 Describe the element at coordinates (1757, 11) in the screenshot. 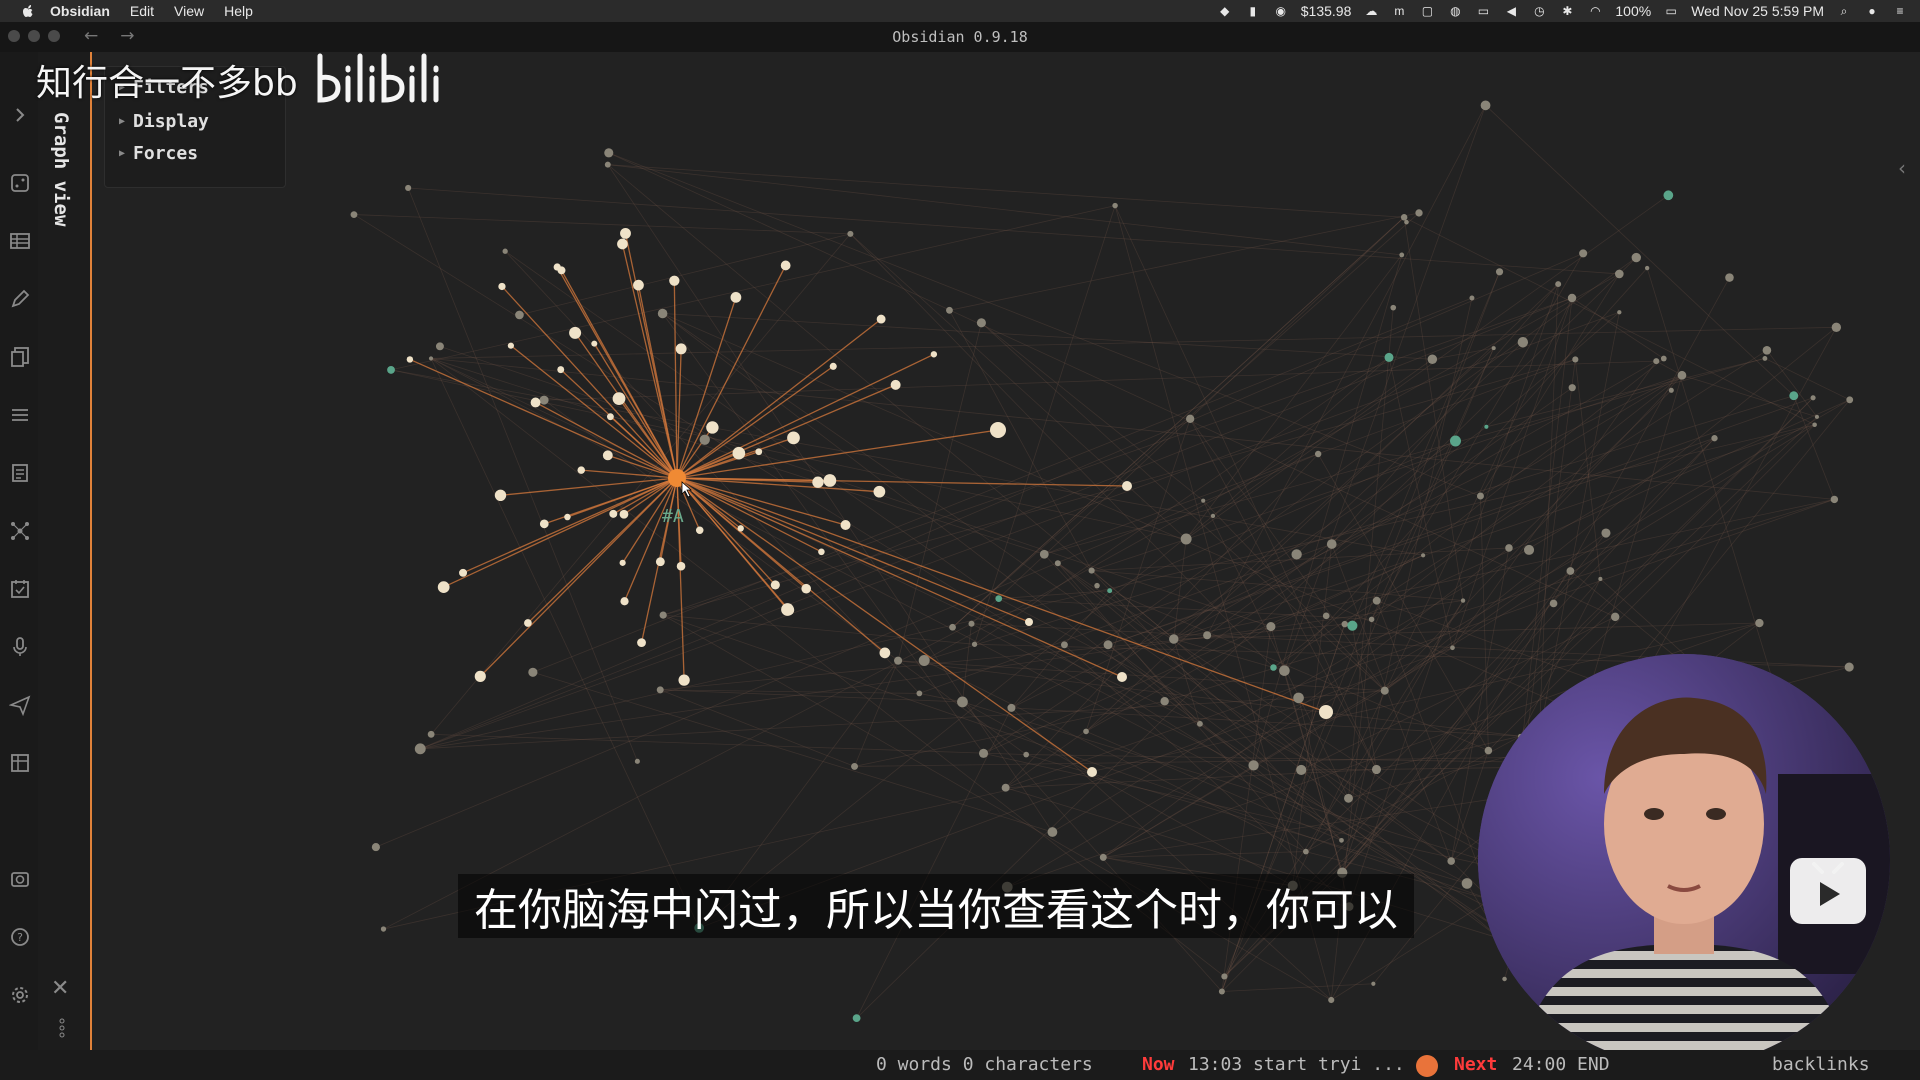

I see `date-time: Wed Nov 25 5:59 PM` at that location.